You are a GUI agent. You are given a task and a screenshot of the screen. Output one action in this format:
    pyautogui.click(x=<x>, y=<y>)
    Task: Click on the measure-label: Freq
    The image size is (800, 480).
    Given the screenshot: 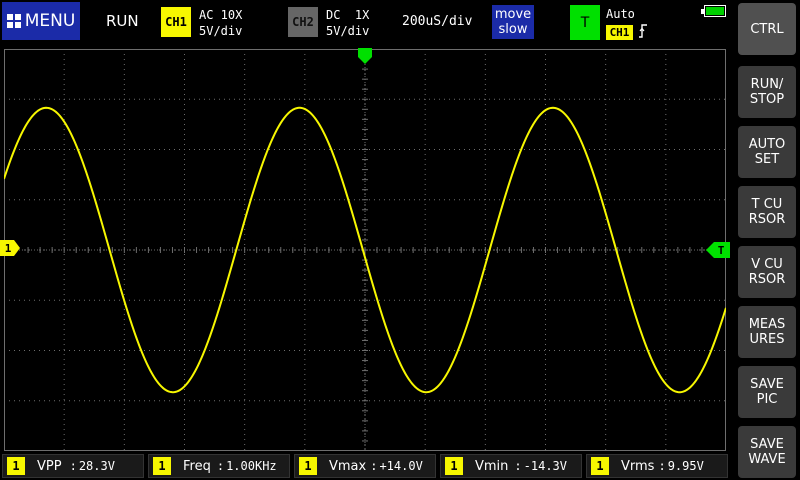 What is the action you would take?
    pyautogui.click(x=197, y=466)
    